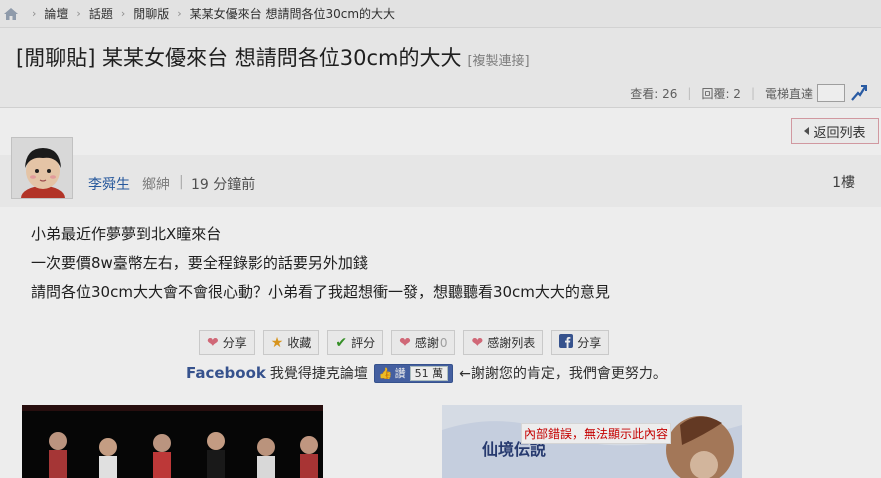 The height and width of the screenshot is (478, 881). I want to click on facebook-like-button: 👍 讚 51 萬, so click(413, 373).